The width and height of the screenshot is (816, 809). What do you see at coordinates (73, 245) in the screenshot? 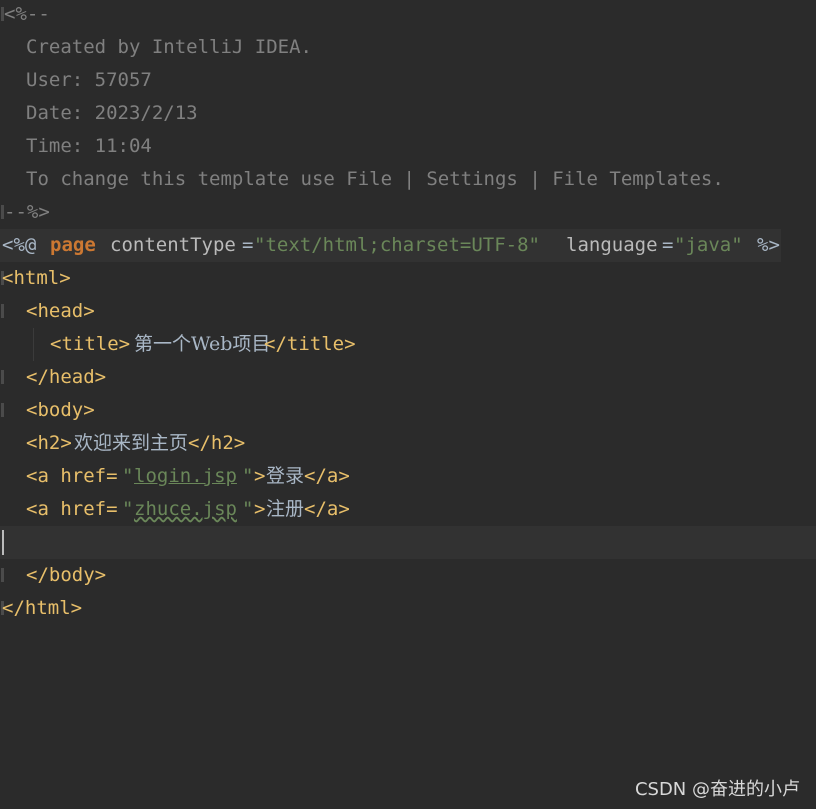
I see `directive-keyword: page` at bounding box center [73, 245].